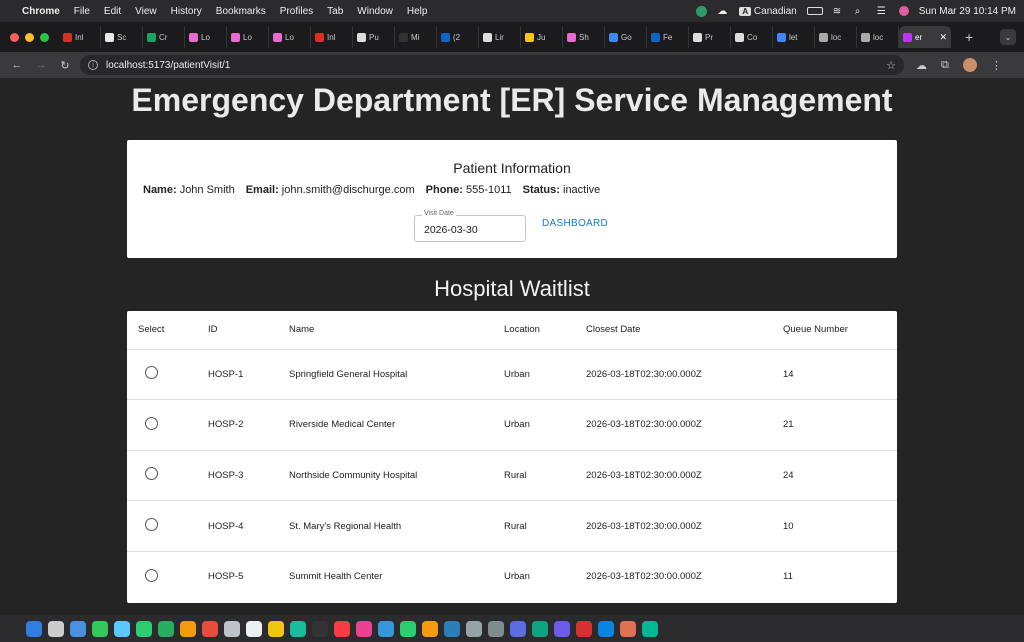 This screenshot has height=642, width=1024. Describe the element at coordinates (44, 37) in the screenshot. I see `maximize-window-icon` at that location.